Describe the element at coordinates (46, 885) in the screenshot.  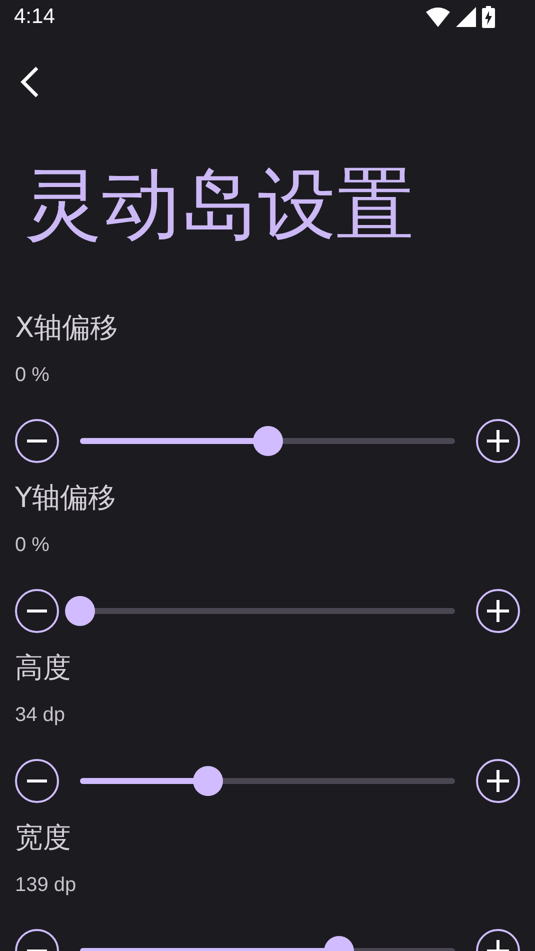
I see `setting-value: 139 dp` at that location.